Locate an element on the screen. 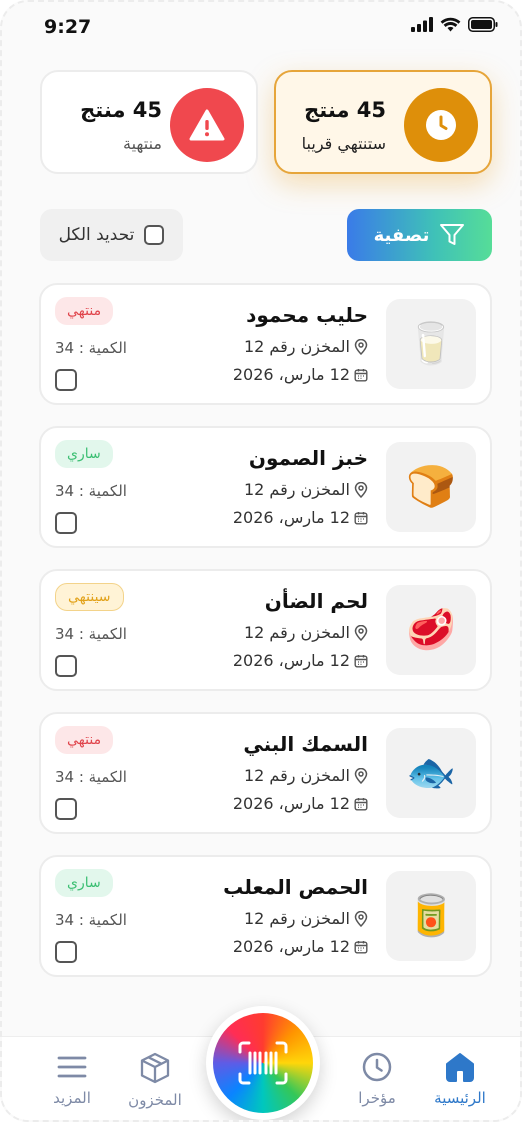 Image resolution: width=522 pixels, height=1122 pixels. expired-count: 45 منتج is located at coordinates (121, 110).